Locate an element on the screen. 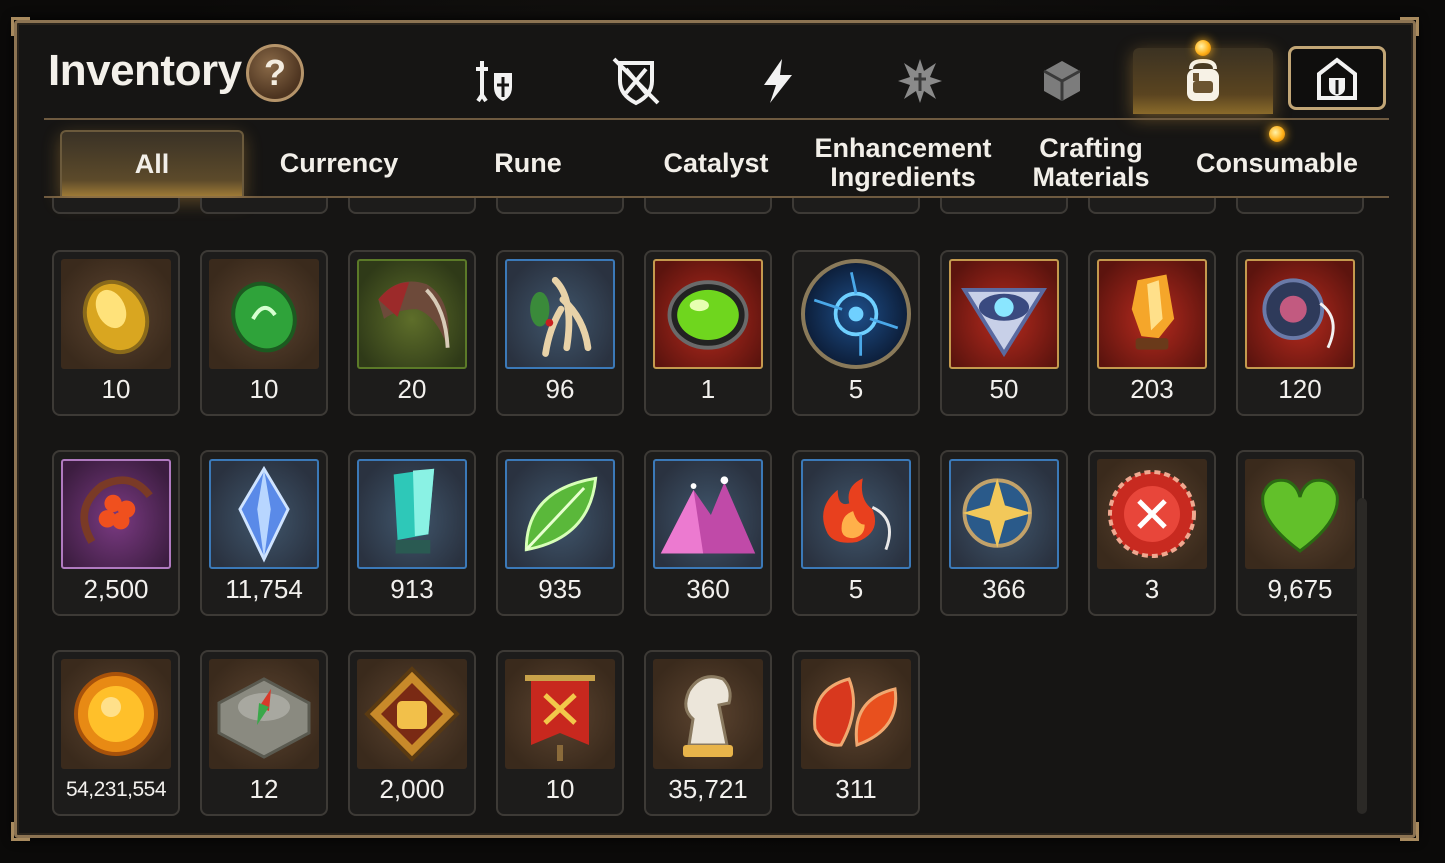 The height and width of the screenshot is (863, 1445). blue-rune-disc-icon is located at coordinates (856, 314).